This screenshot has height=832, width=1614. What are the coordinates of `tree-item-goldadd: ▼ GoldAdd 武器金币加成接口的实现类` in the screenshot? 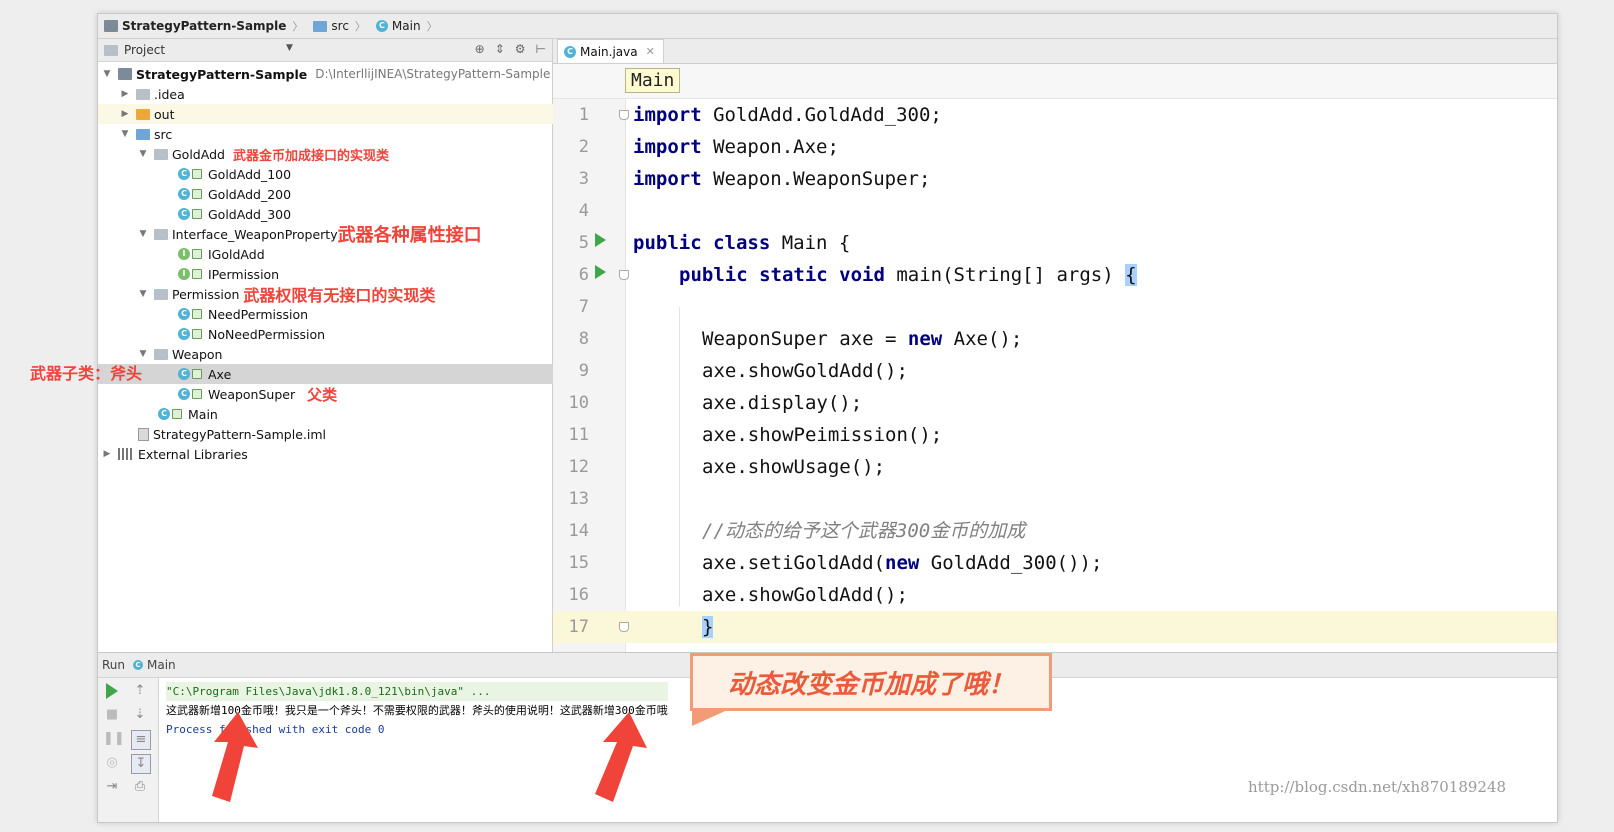 It's located at (345, 154).